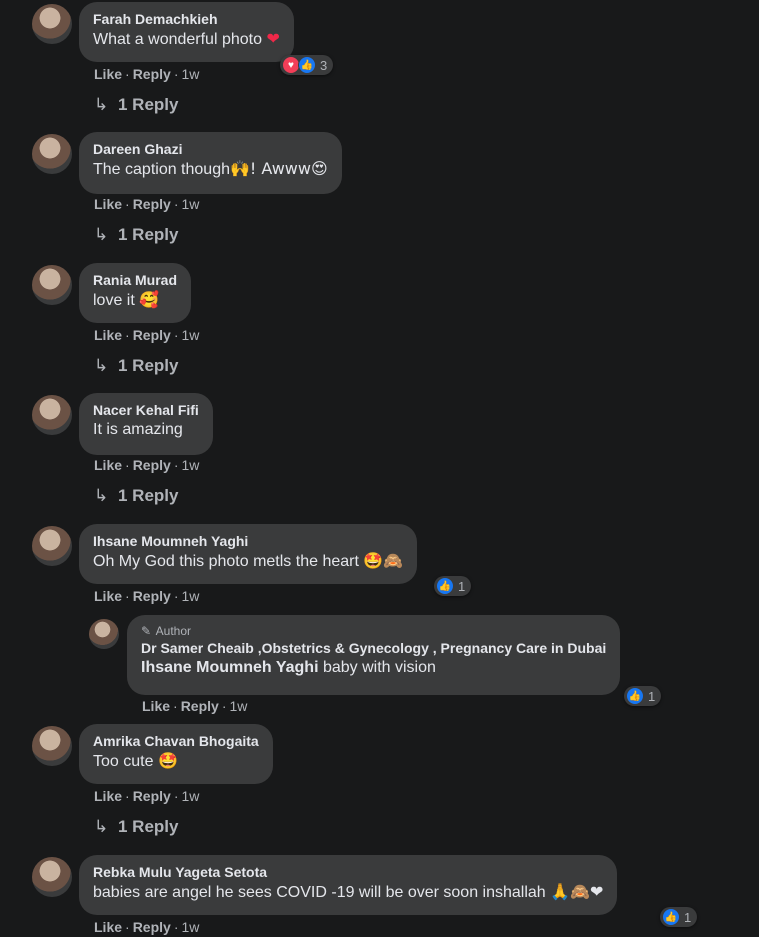 The height and width of the screenshot is (937, 759). What do you see at coordinates (126, 299) in the screenshot?
I see `comment-text: love it 🥰` at bounding box center [126, 299].